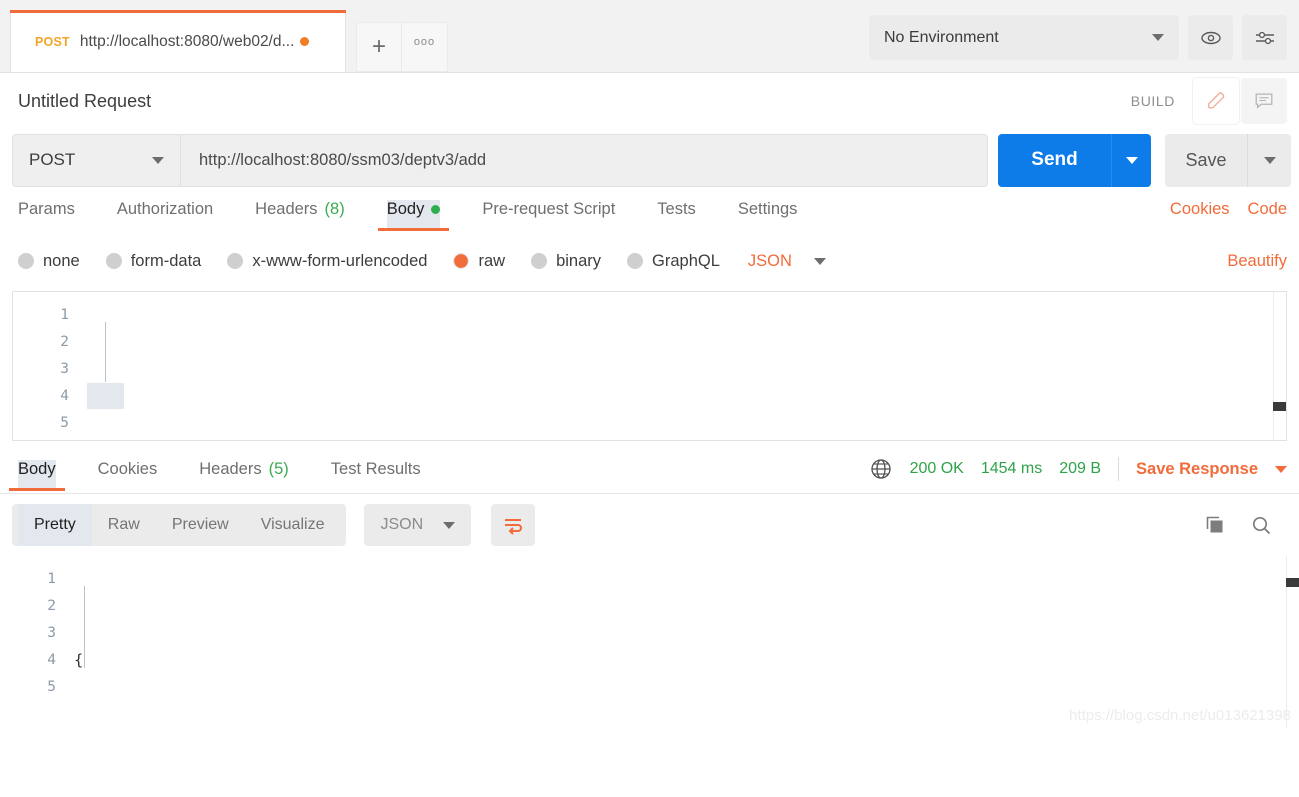 The width and height of the screenshot is (1299, 797). Describe the element at coordinates (52, 41) in the screenshot. I see `tab-method-label: POST` at that location.